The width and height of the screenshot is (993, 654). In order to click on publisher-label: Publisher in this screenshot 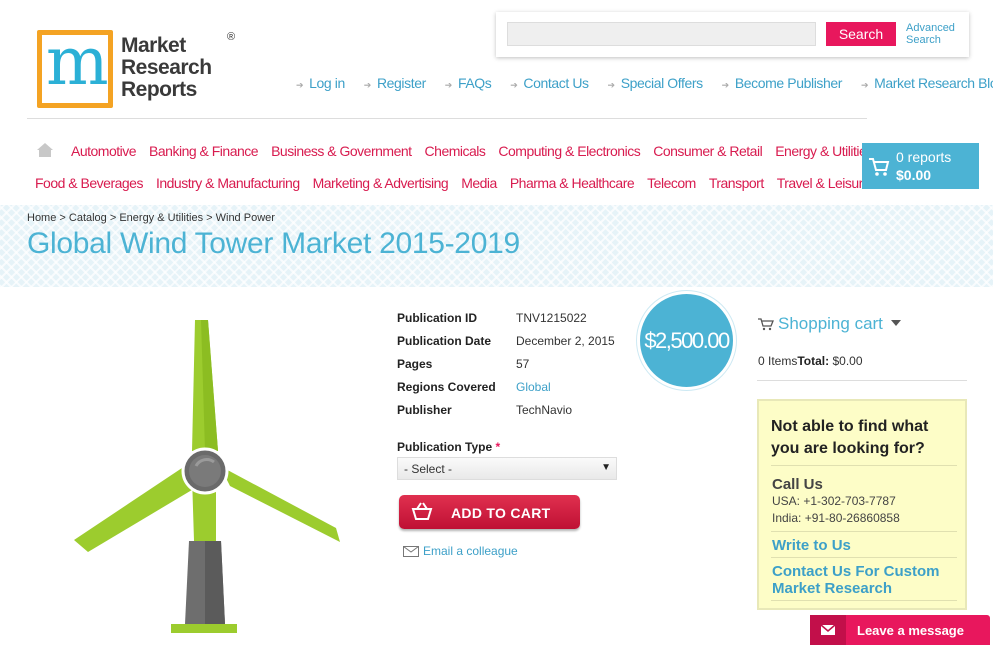, I will do `click(424, 410)`.